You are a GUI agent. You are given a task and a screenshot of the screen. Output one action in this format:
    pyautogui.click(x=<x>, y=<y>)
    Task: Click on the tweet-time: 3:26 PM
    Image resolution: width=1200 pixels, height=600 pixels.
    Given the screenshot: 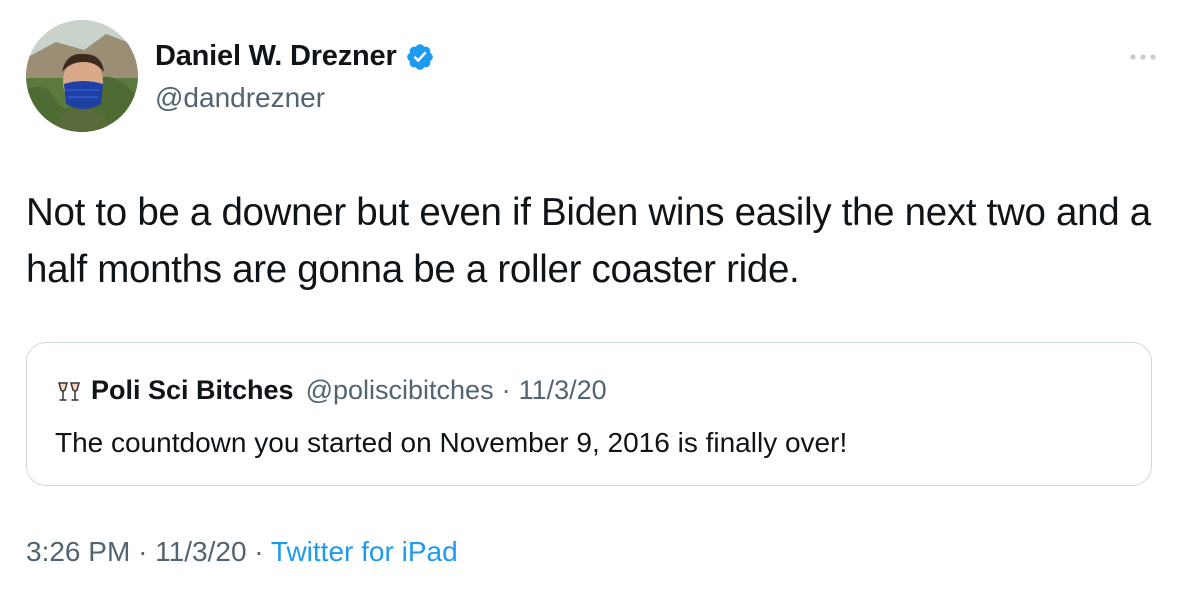 What is the action you would take?
    pyautogui.click(x=78, y=551)
    